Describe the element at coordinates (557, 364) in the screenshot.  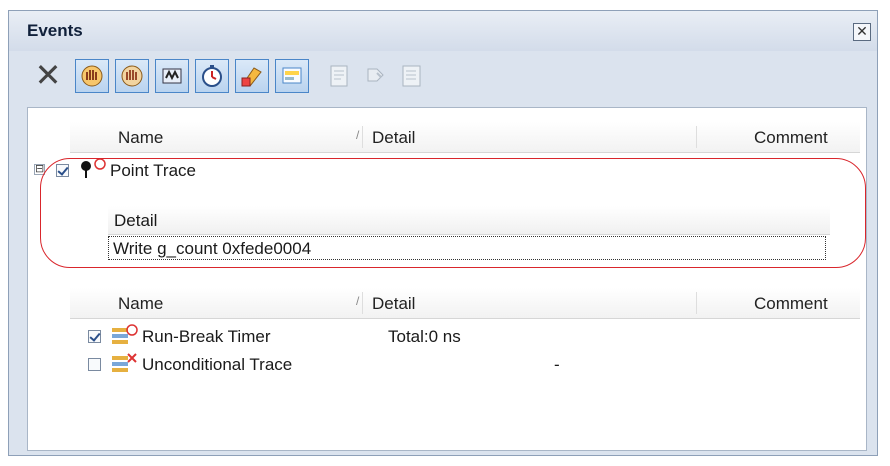
I see `event-detail: -` at that location.